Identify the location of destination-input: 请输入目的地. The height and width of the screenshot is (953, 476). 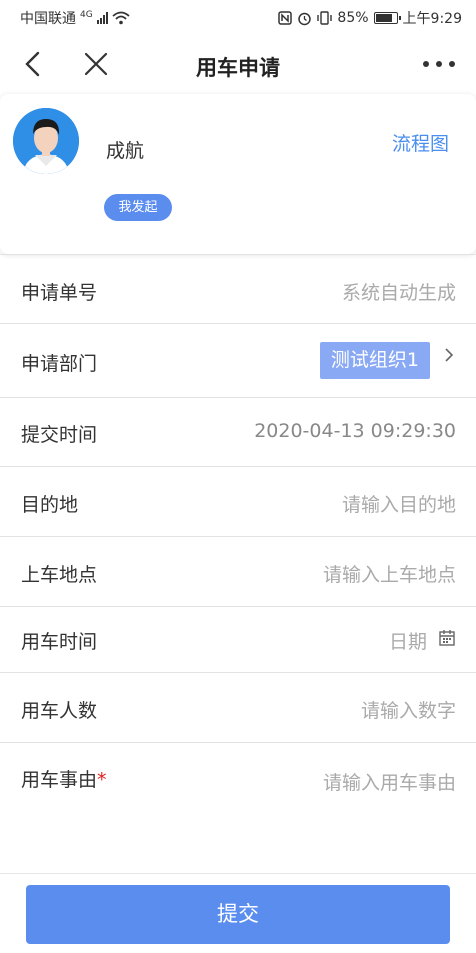
(399, 503).